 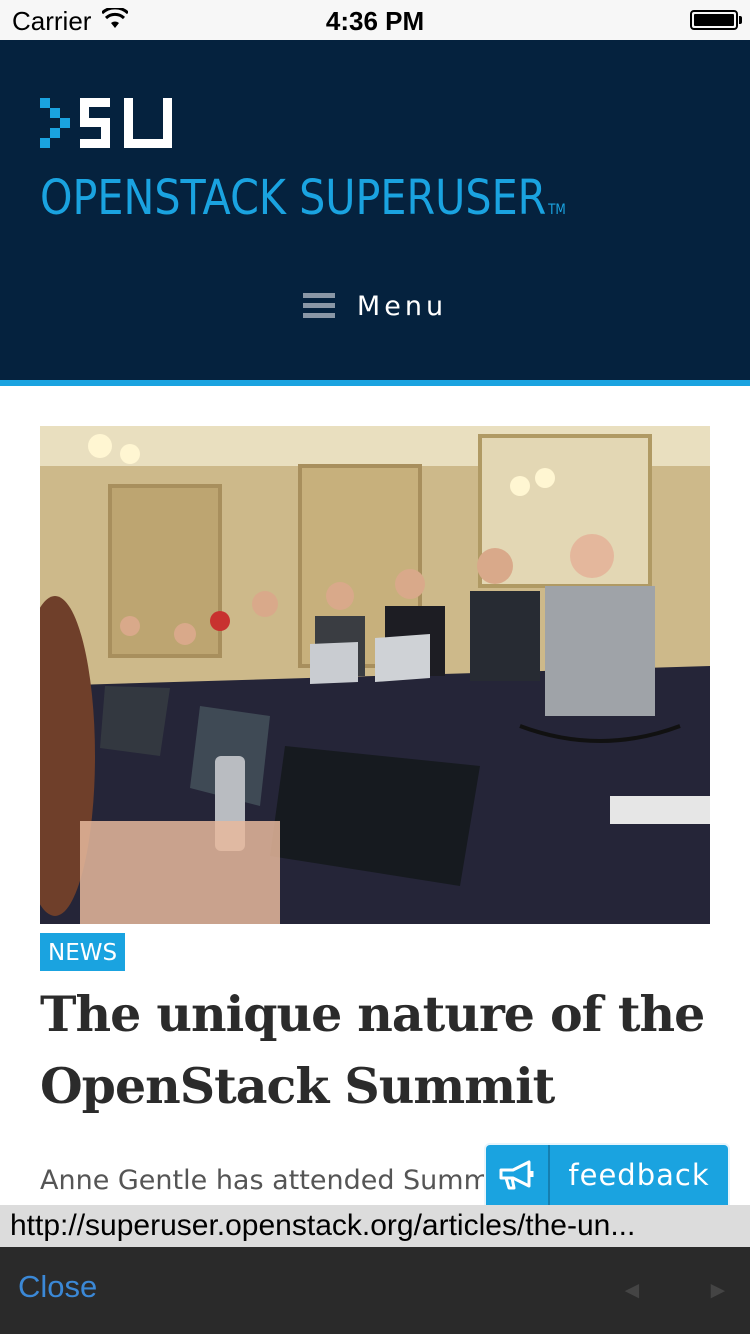 What do you see at coordinates (293, 198) in the screenshot?
I see `site-name-text: OPENSTACK SUPERUSER` at bounding box center [293, 198].